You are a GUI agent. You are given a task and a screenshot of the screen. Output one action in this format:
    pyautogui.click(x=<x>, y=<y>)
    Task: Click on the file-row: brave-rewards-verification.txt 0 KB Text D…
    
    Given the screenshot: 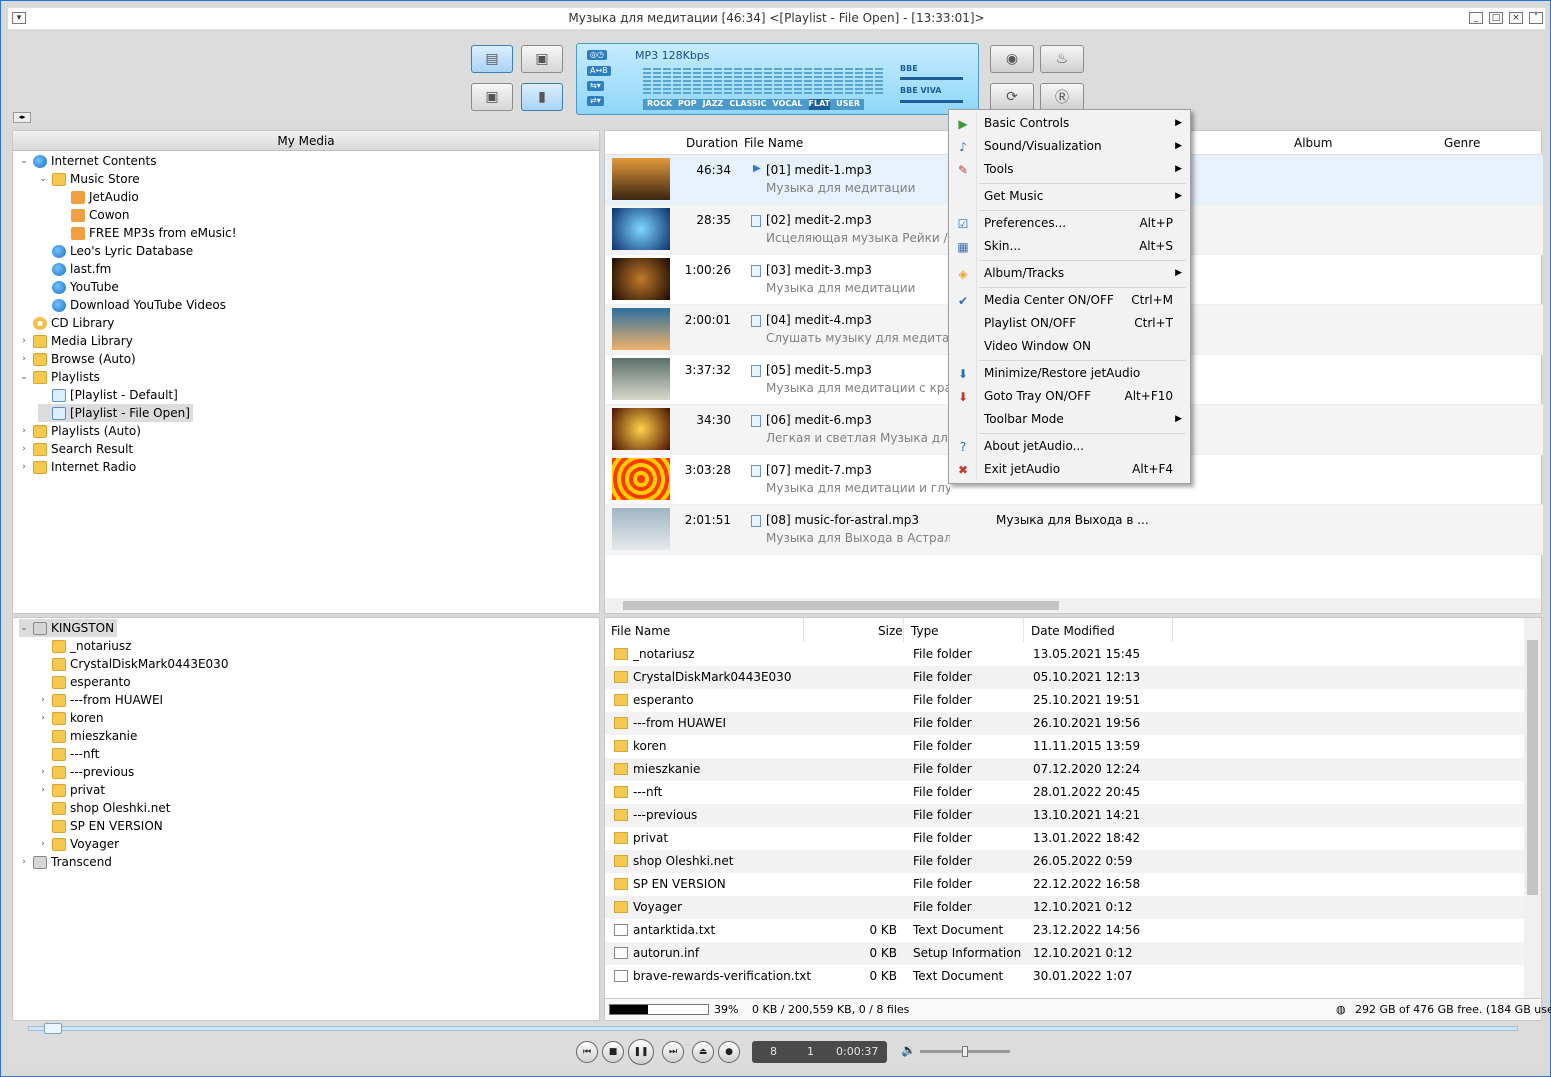 What is the action you would take?
    pyautogui.click(x=1065, y=976)
    